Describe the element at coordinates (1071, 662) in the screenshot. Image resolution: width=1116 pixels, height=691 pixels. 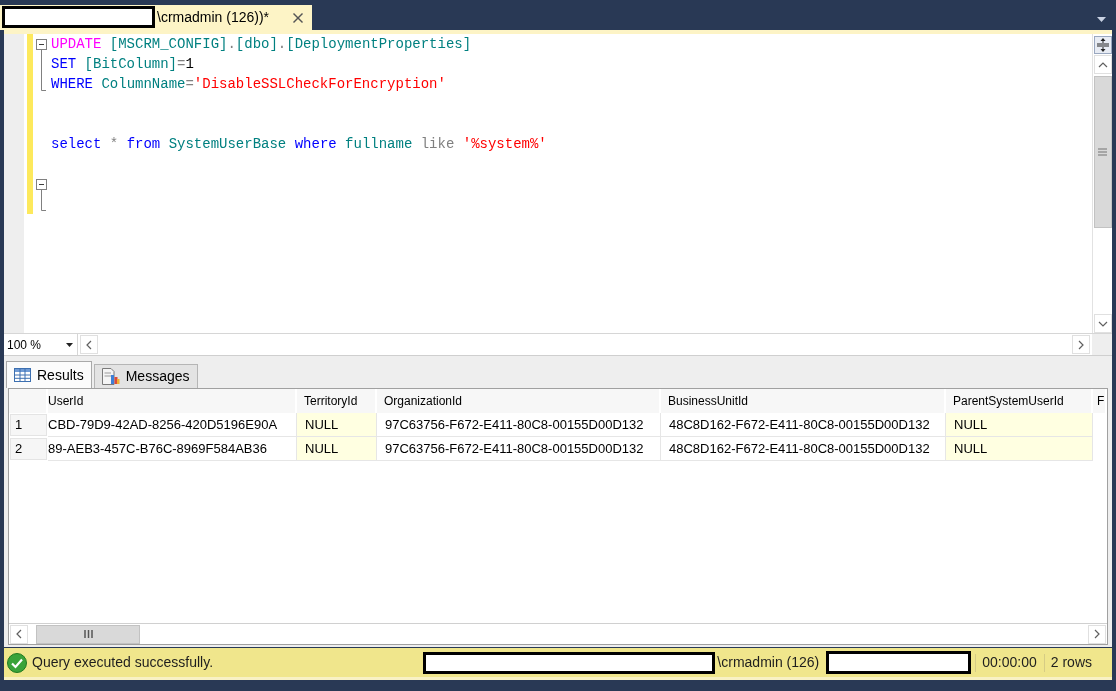
I see `row-count: 2 rows` at that location.